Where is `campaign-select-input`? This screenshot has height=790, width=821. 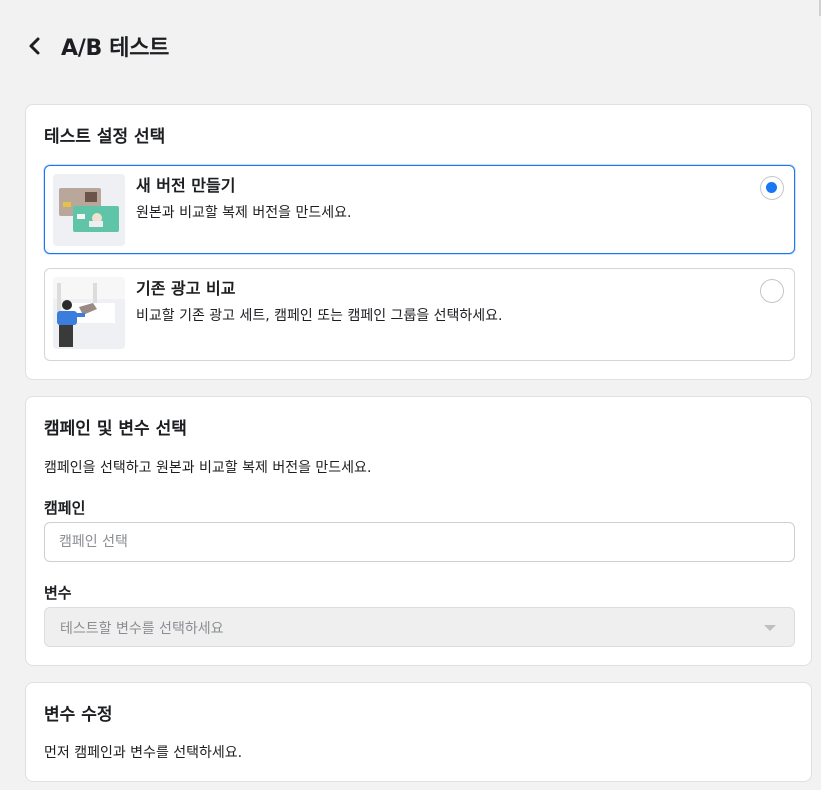
campaign-select-input is located at coordinates (419, 542).